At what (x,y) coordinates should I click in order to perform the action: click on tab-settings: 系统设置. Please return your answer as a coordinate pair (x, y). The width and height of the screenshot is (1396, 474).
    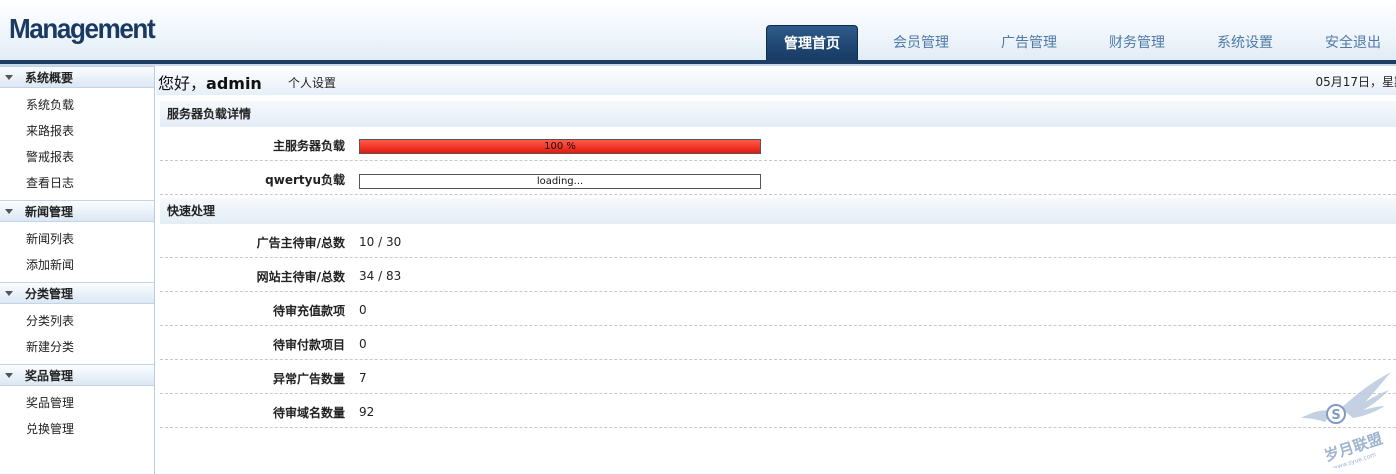
    Looking at the image, I should click on (1245, 43).